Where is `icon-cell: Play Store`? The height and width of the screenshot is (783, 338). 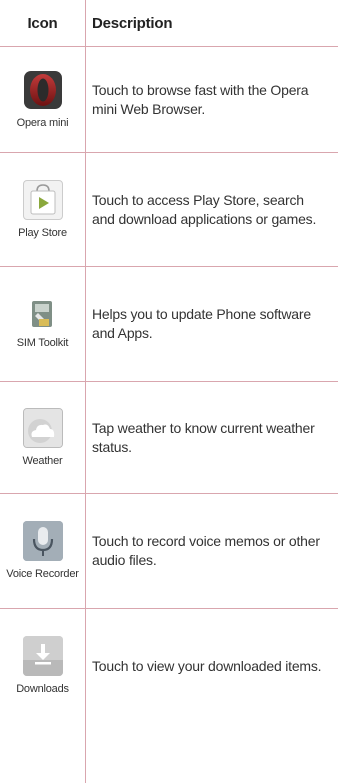
icon-cell: Play Store is located at coordinates (42, 209).